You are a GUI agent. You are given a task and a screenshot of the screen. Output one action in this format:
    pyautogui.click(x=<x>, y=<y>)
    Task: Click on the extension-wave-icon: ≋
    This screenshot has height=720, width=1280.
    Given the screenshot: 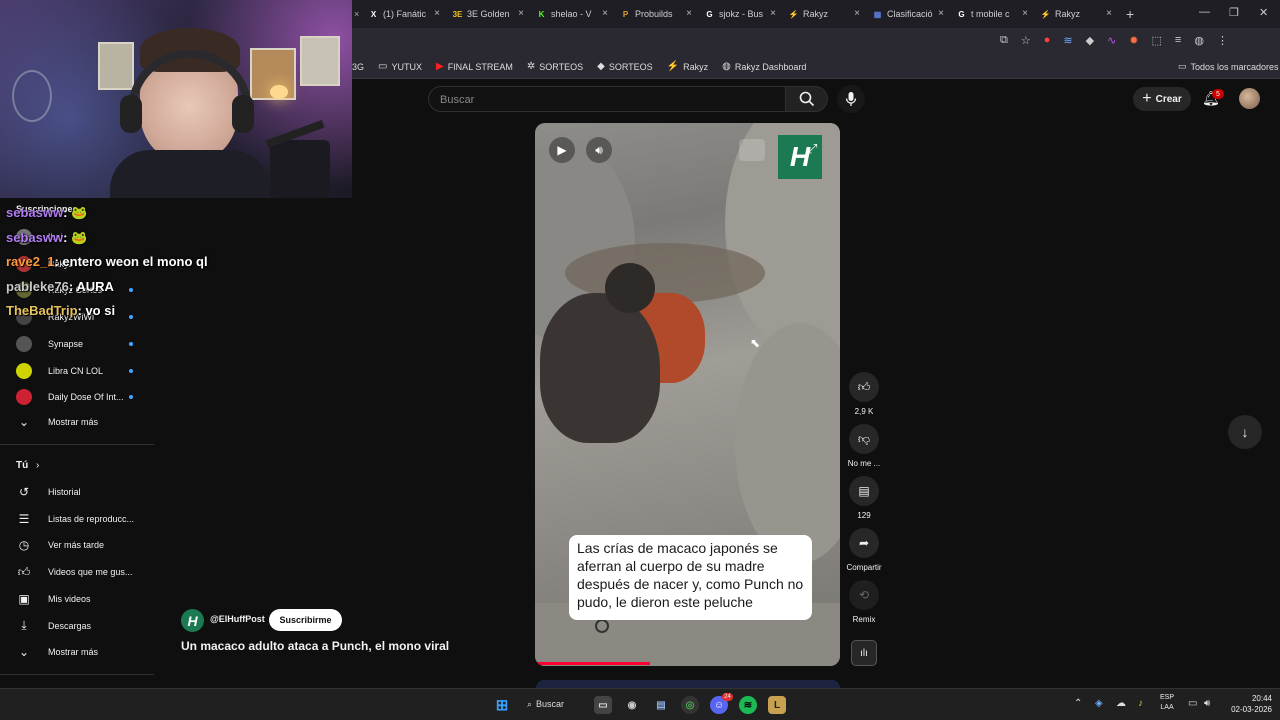 What is the action you would take?
    pyautogui.click(x=1067, y=40)
    